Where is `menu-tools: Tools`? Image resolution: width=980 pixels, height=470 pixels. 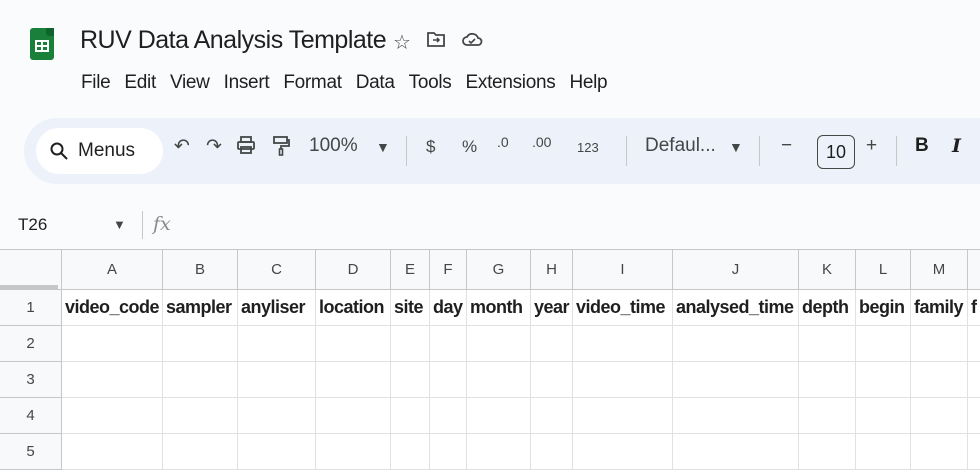
menu-tools: Tools is located at coordinates (430, 83).